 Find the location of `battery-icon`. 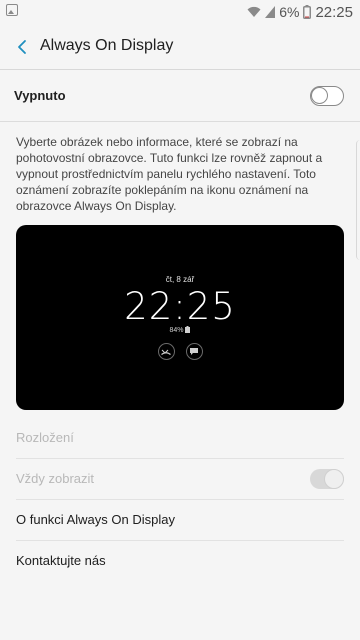

battery-icon is located at coordinates (307, 12).